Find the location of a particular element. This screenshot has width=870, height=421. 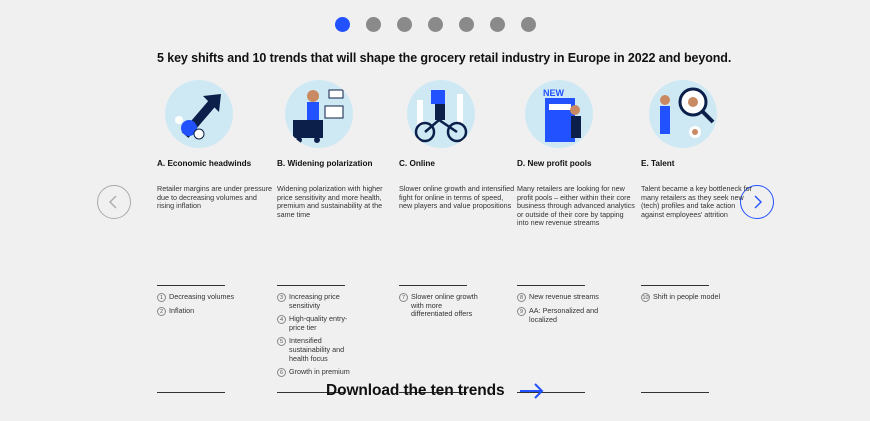

trend-number-badge: 6 is located at coordinates (281, 373).